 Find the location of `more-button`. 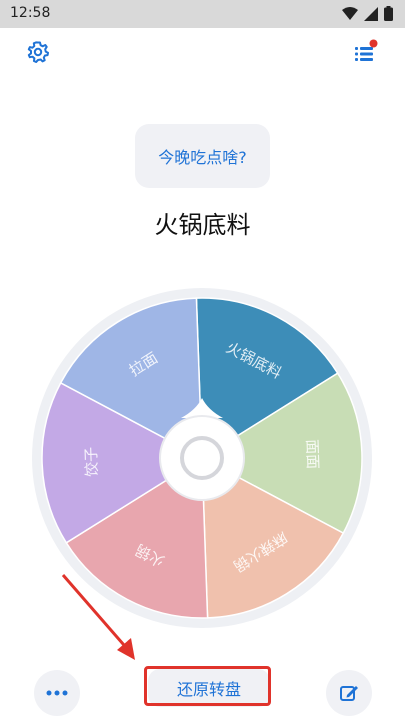

more-button is located at coordinates (57, 693).